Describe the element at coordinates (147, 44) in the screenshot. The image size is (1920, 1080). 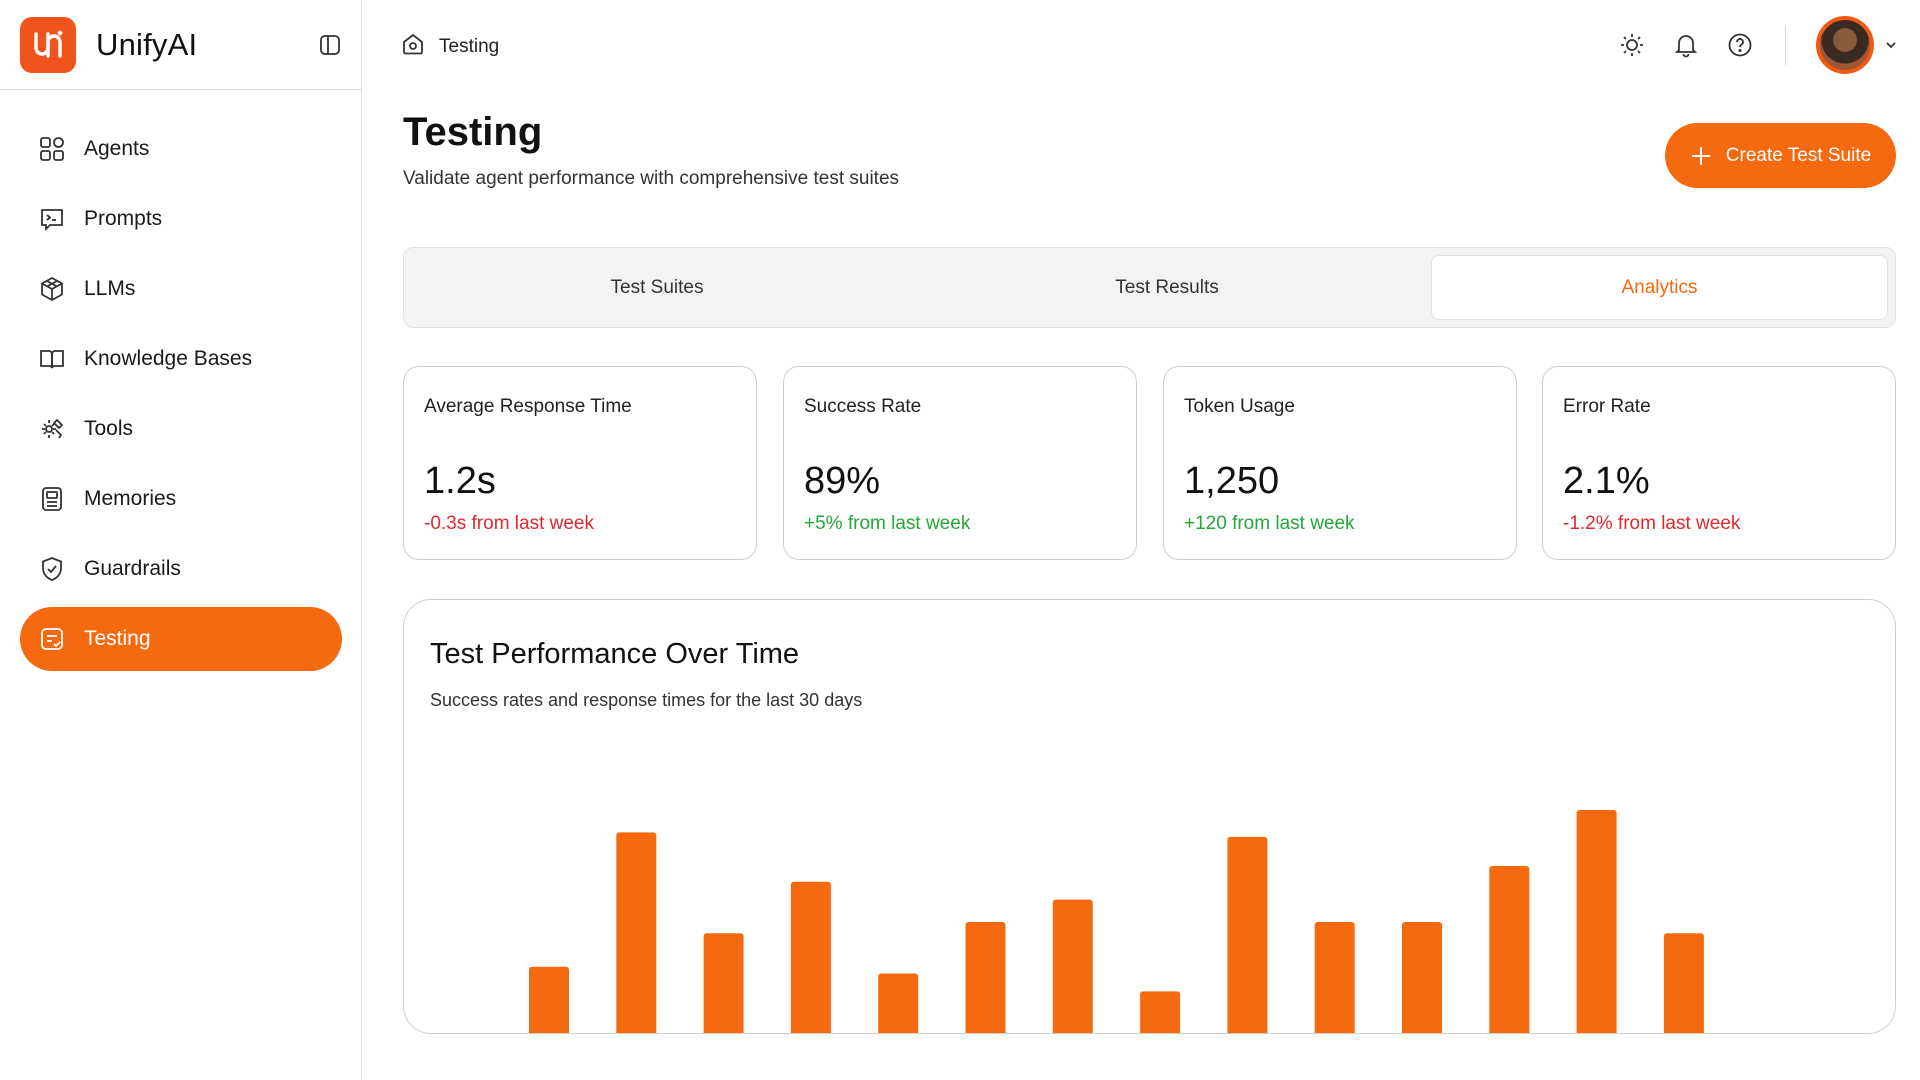
I see `app-name: UnifyAI` at that location.